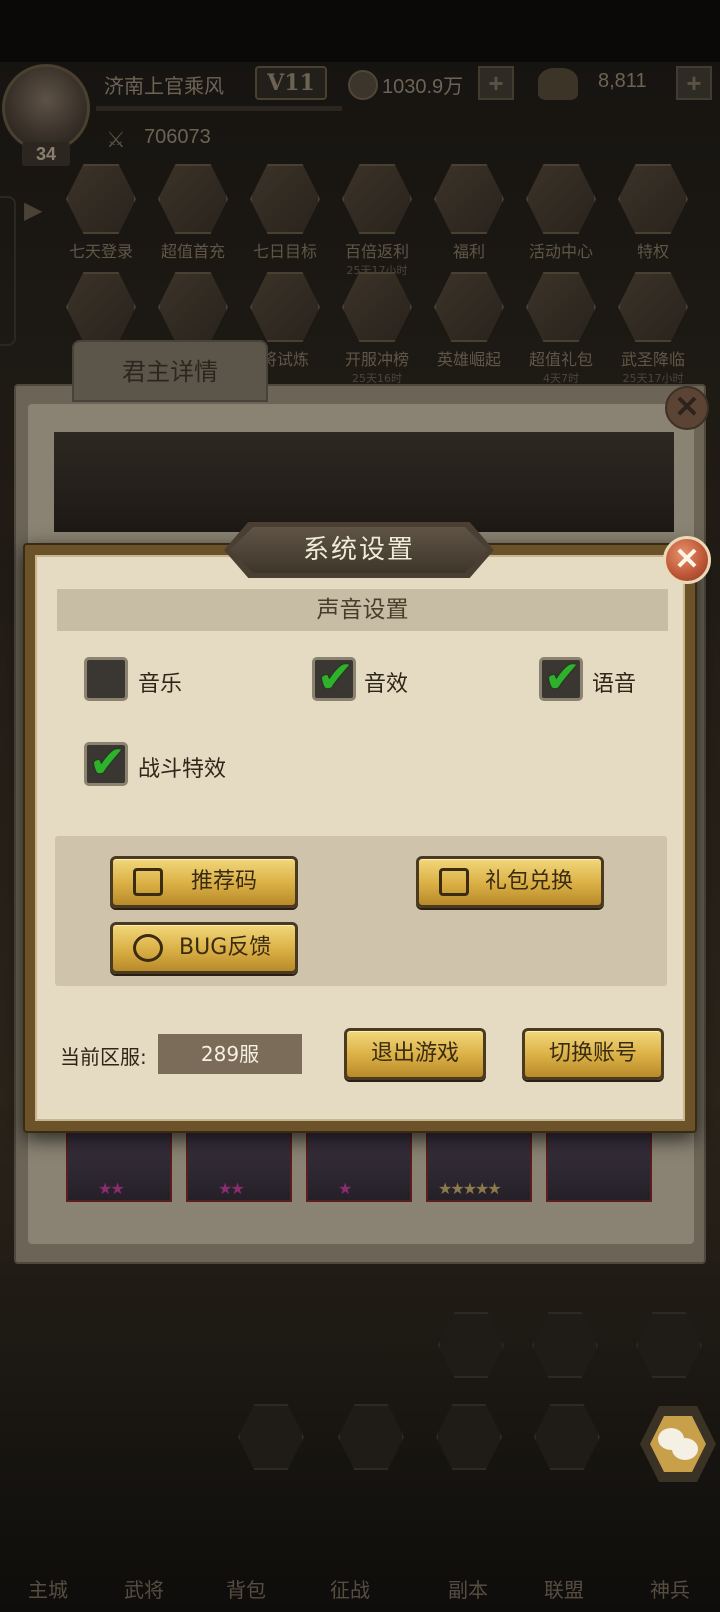 This screenshot has width=720, height=1612. I want to click on button-label: 推荐码, so click(224, 881).